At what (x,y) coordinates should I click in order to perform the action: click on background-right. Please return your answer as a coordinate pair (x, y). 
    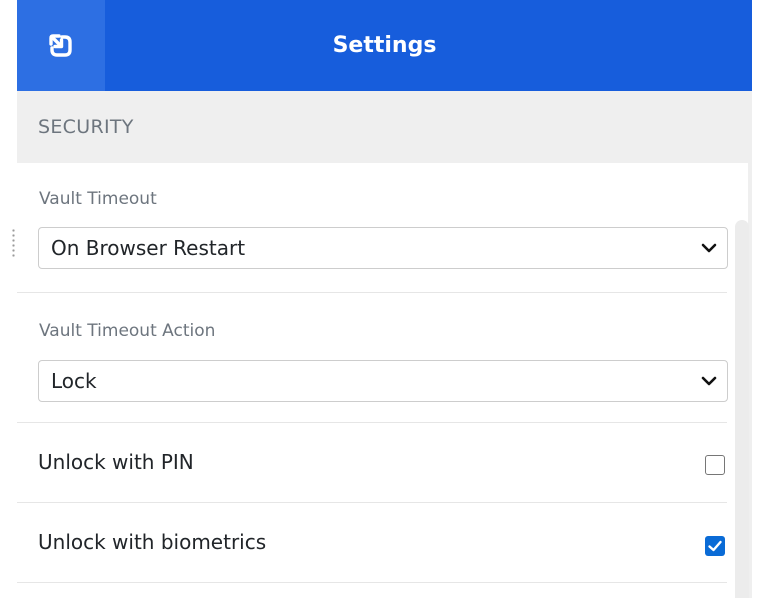
    Looking at the image, I should click on (761, 299).